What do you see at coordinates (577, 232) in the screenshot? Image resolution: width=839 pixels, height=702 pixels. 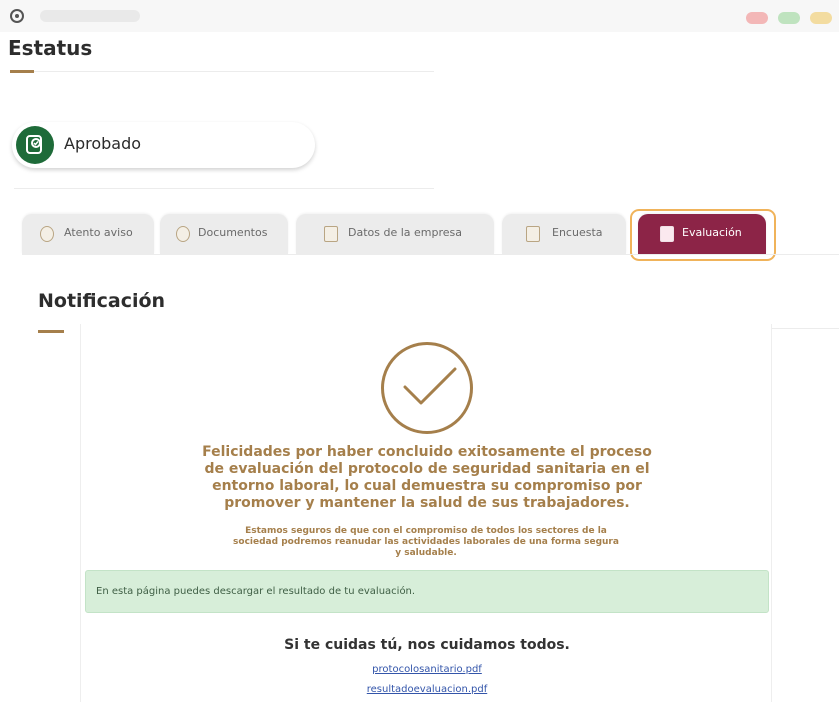 I see `tab-label: Encuesta` at bounding box center [577, 232].